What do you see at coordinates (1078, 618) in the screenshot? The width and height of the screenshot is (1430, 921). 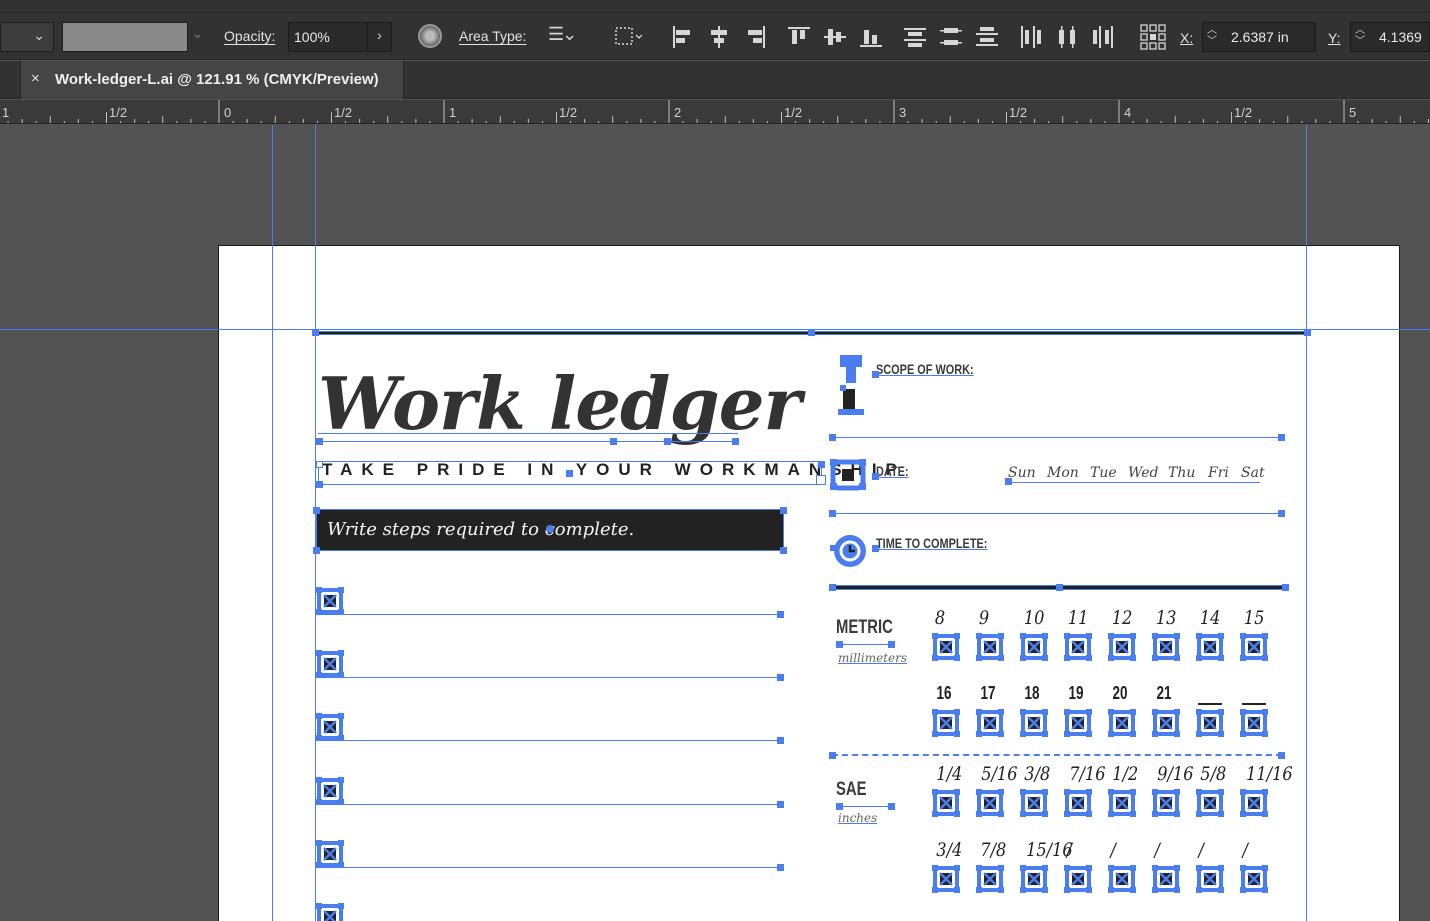 I see `socket-size-label: 11` at bounding box center [1078, 618].